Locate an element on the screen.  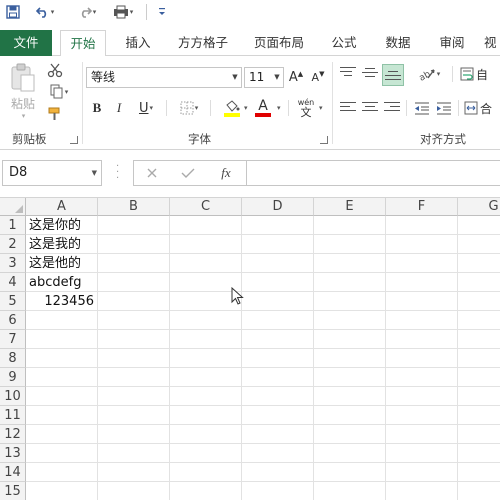
column-header-f: F is located at coordinates (422, 207).